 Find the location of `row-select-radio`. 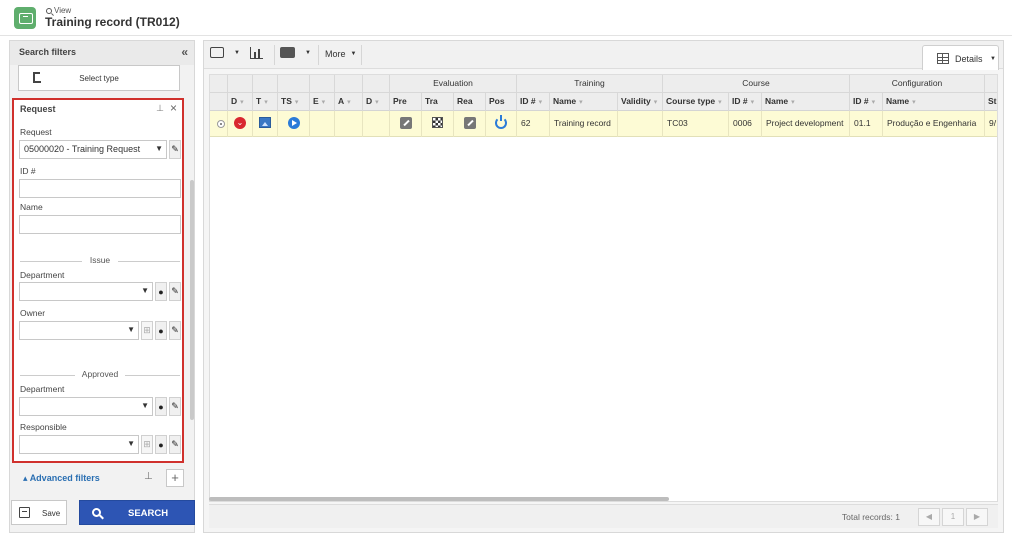

row-select-radio is located at coordinates (221, 124).